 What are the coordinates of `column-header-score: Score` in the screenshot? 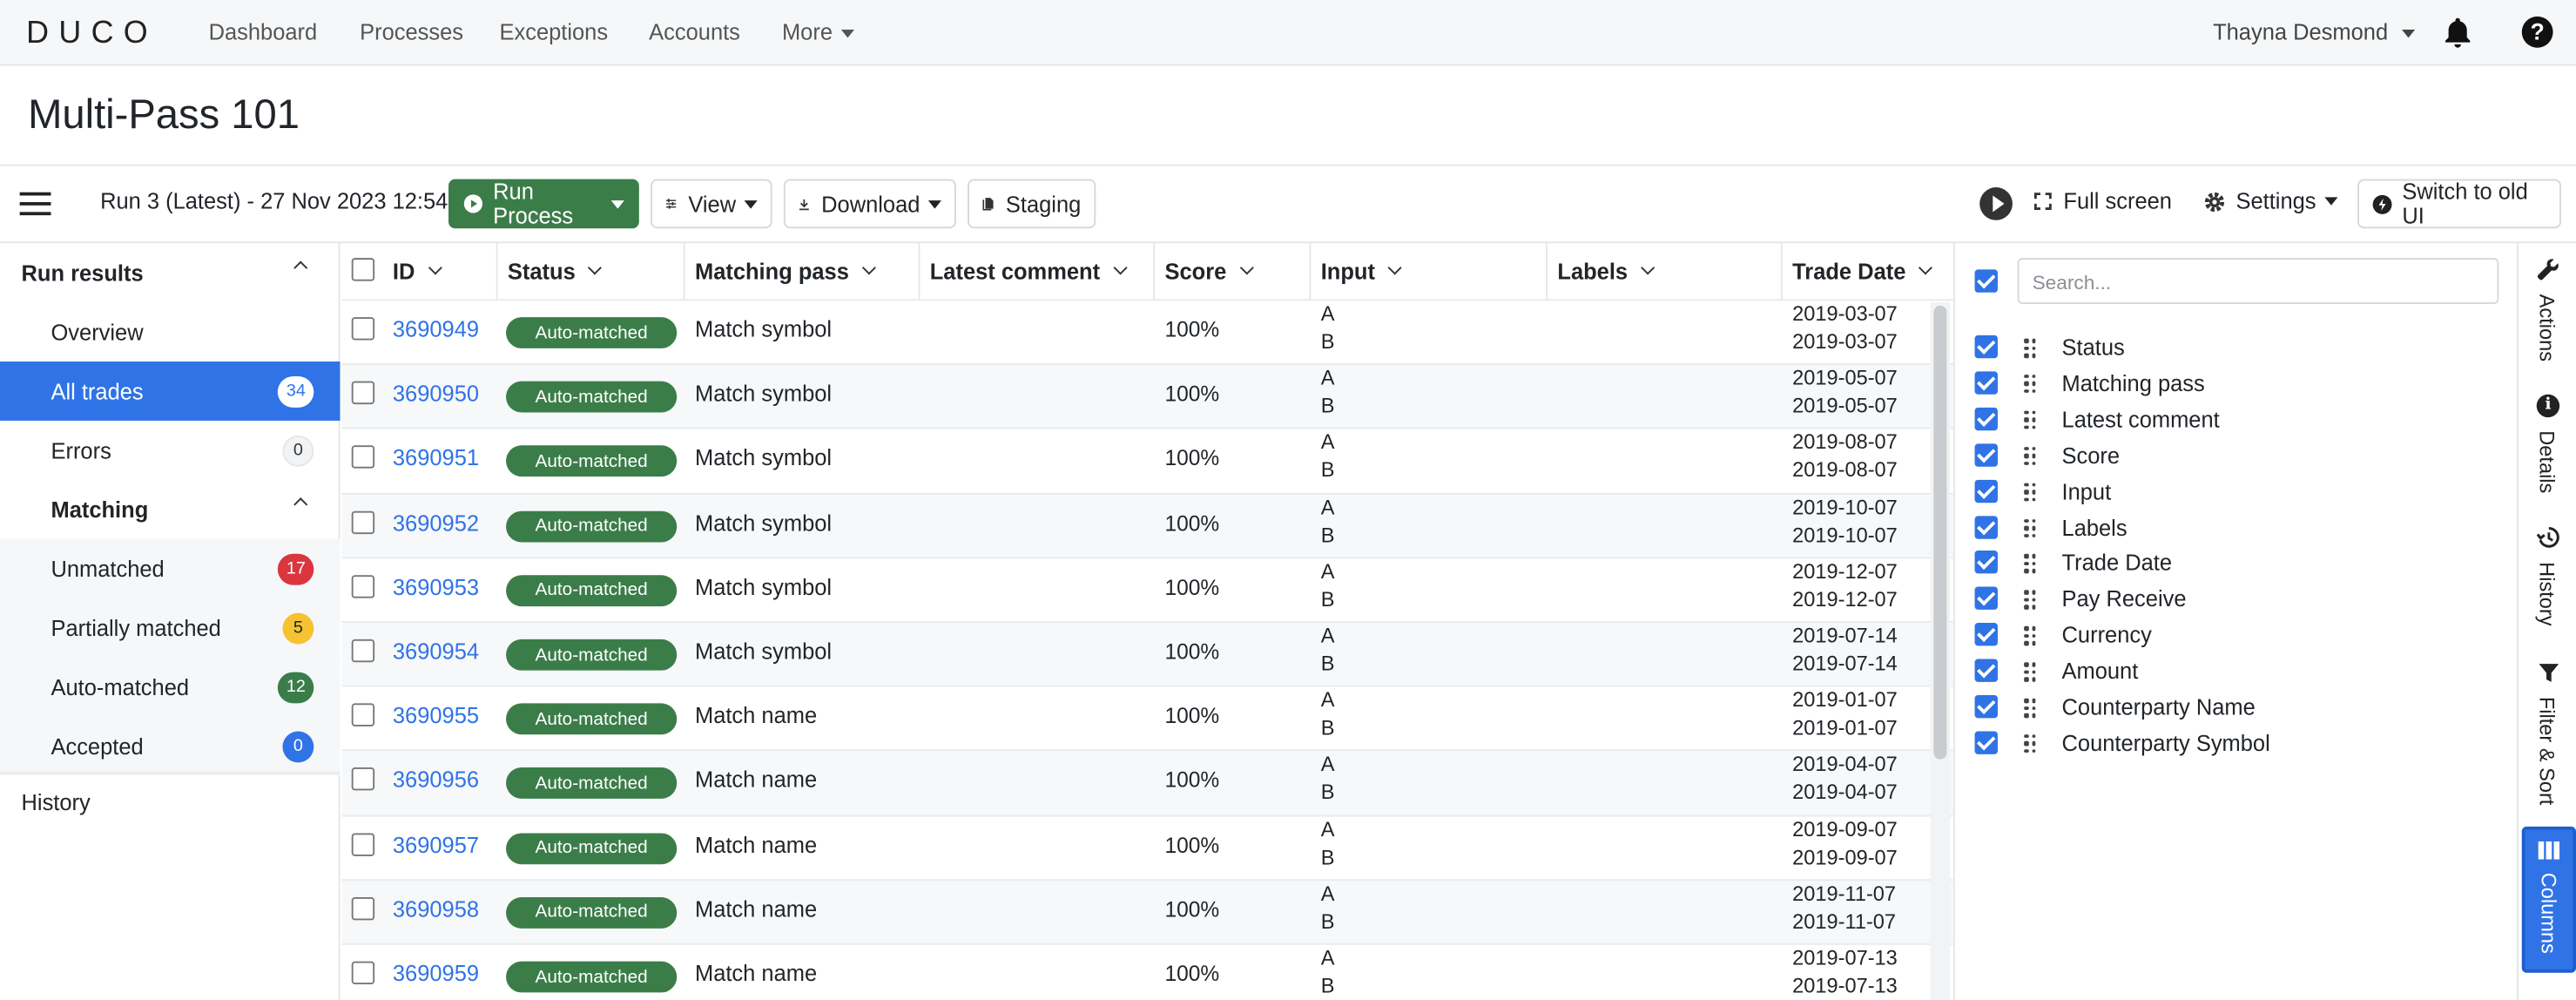 It's located at (1233, 271).